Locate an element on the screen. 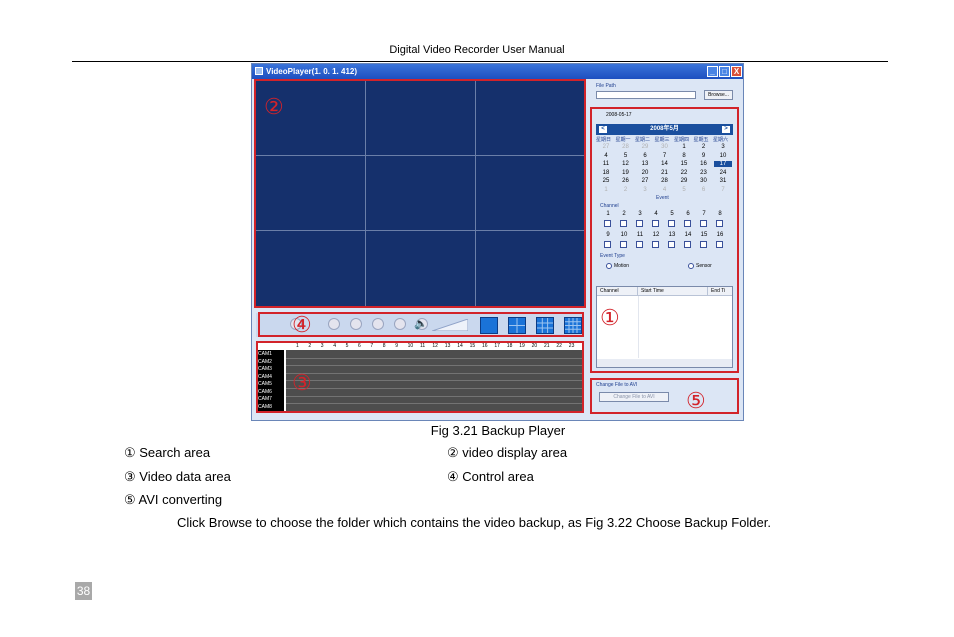 This screenshot has width=954, height=637. callout-control: ④ is located at coordinates (302, 324).